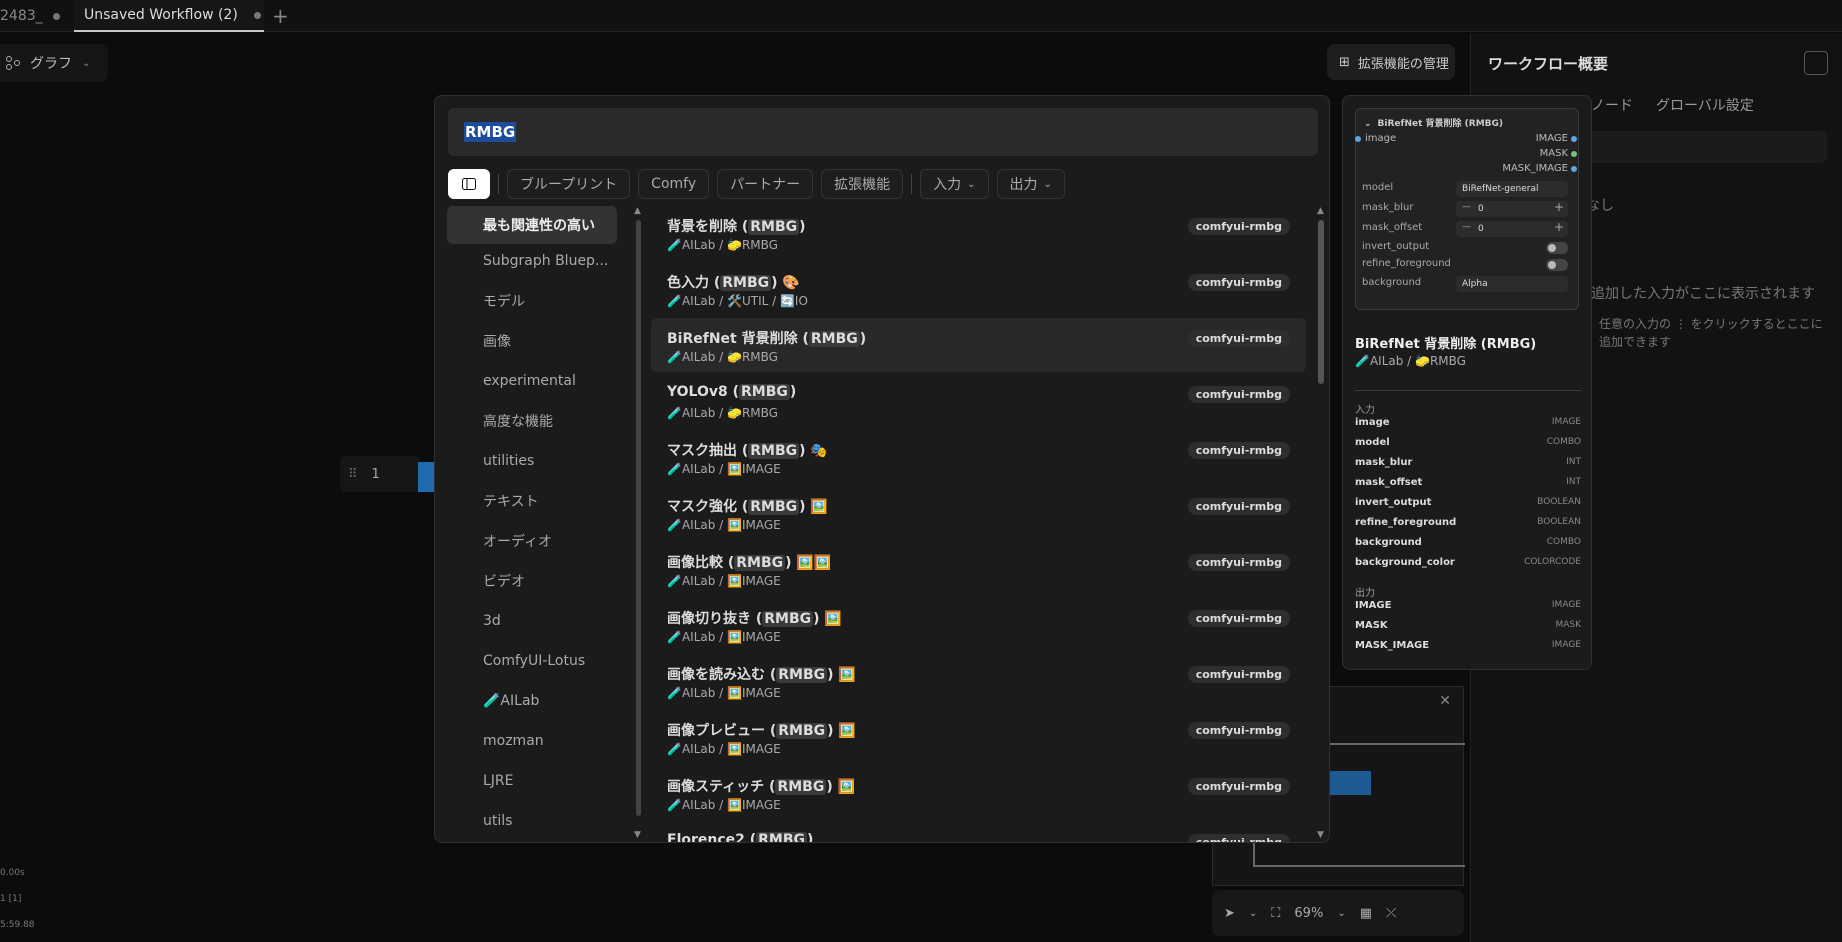 The height and width of the screenshot is (942, 1842). I want to click on select-pointer-icon: ➤, so click(1229, 913).